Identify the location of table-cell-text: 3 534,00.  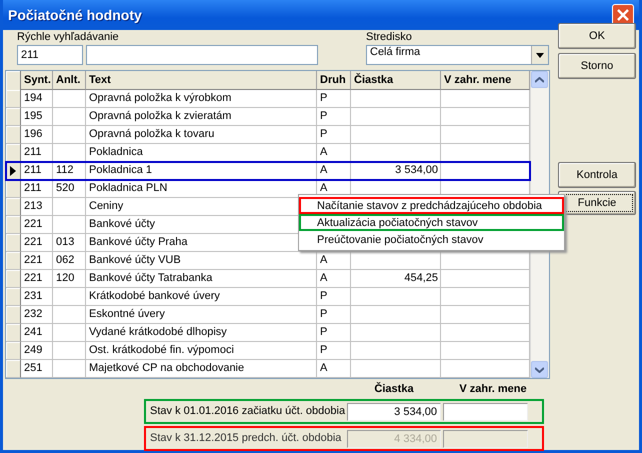
(416, 170).